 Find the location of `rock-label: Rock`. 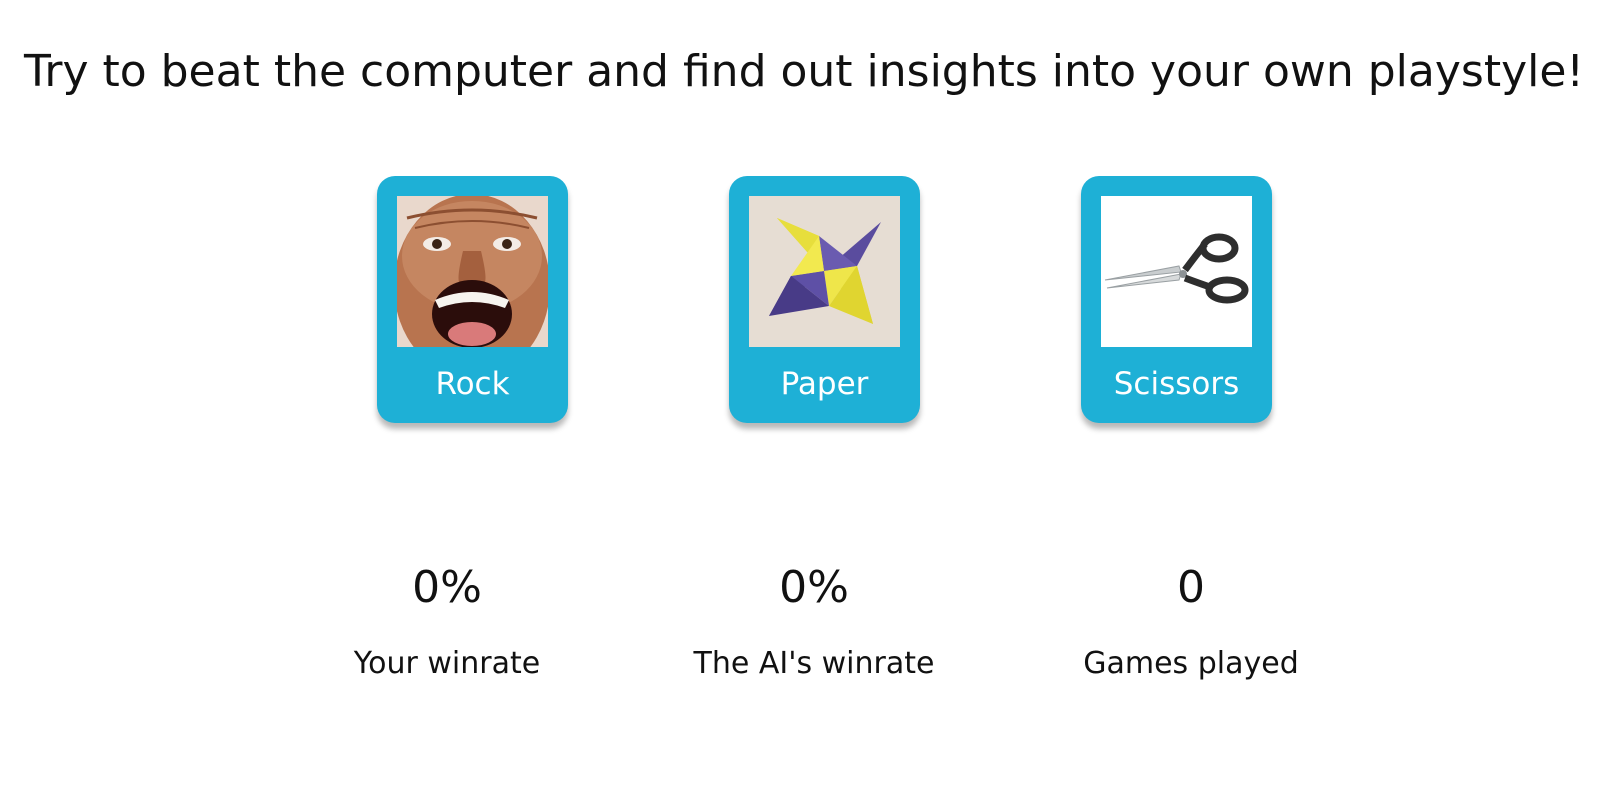

rock-label: Rock is located at coordinates (472, 384).